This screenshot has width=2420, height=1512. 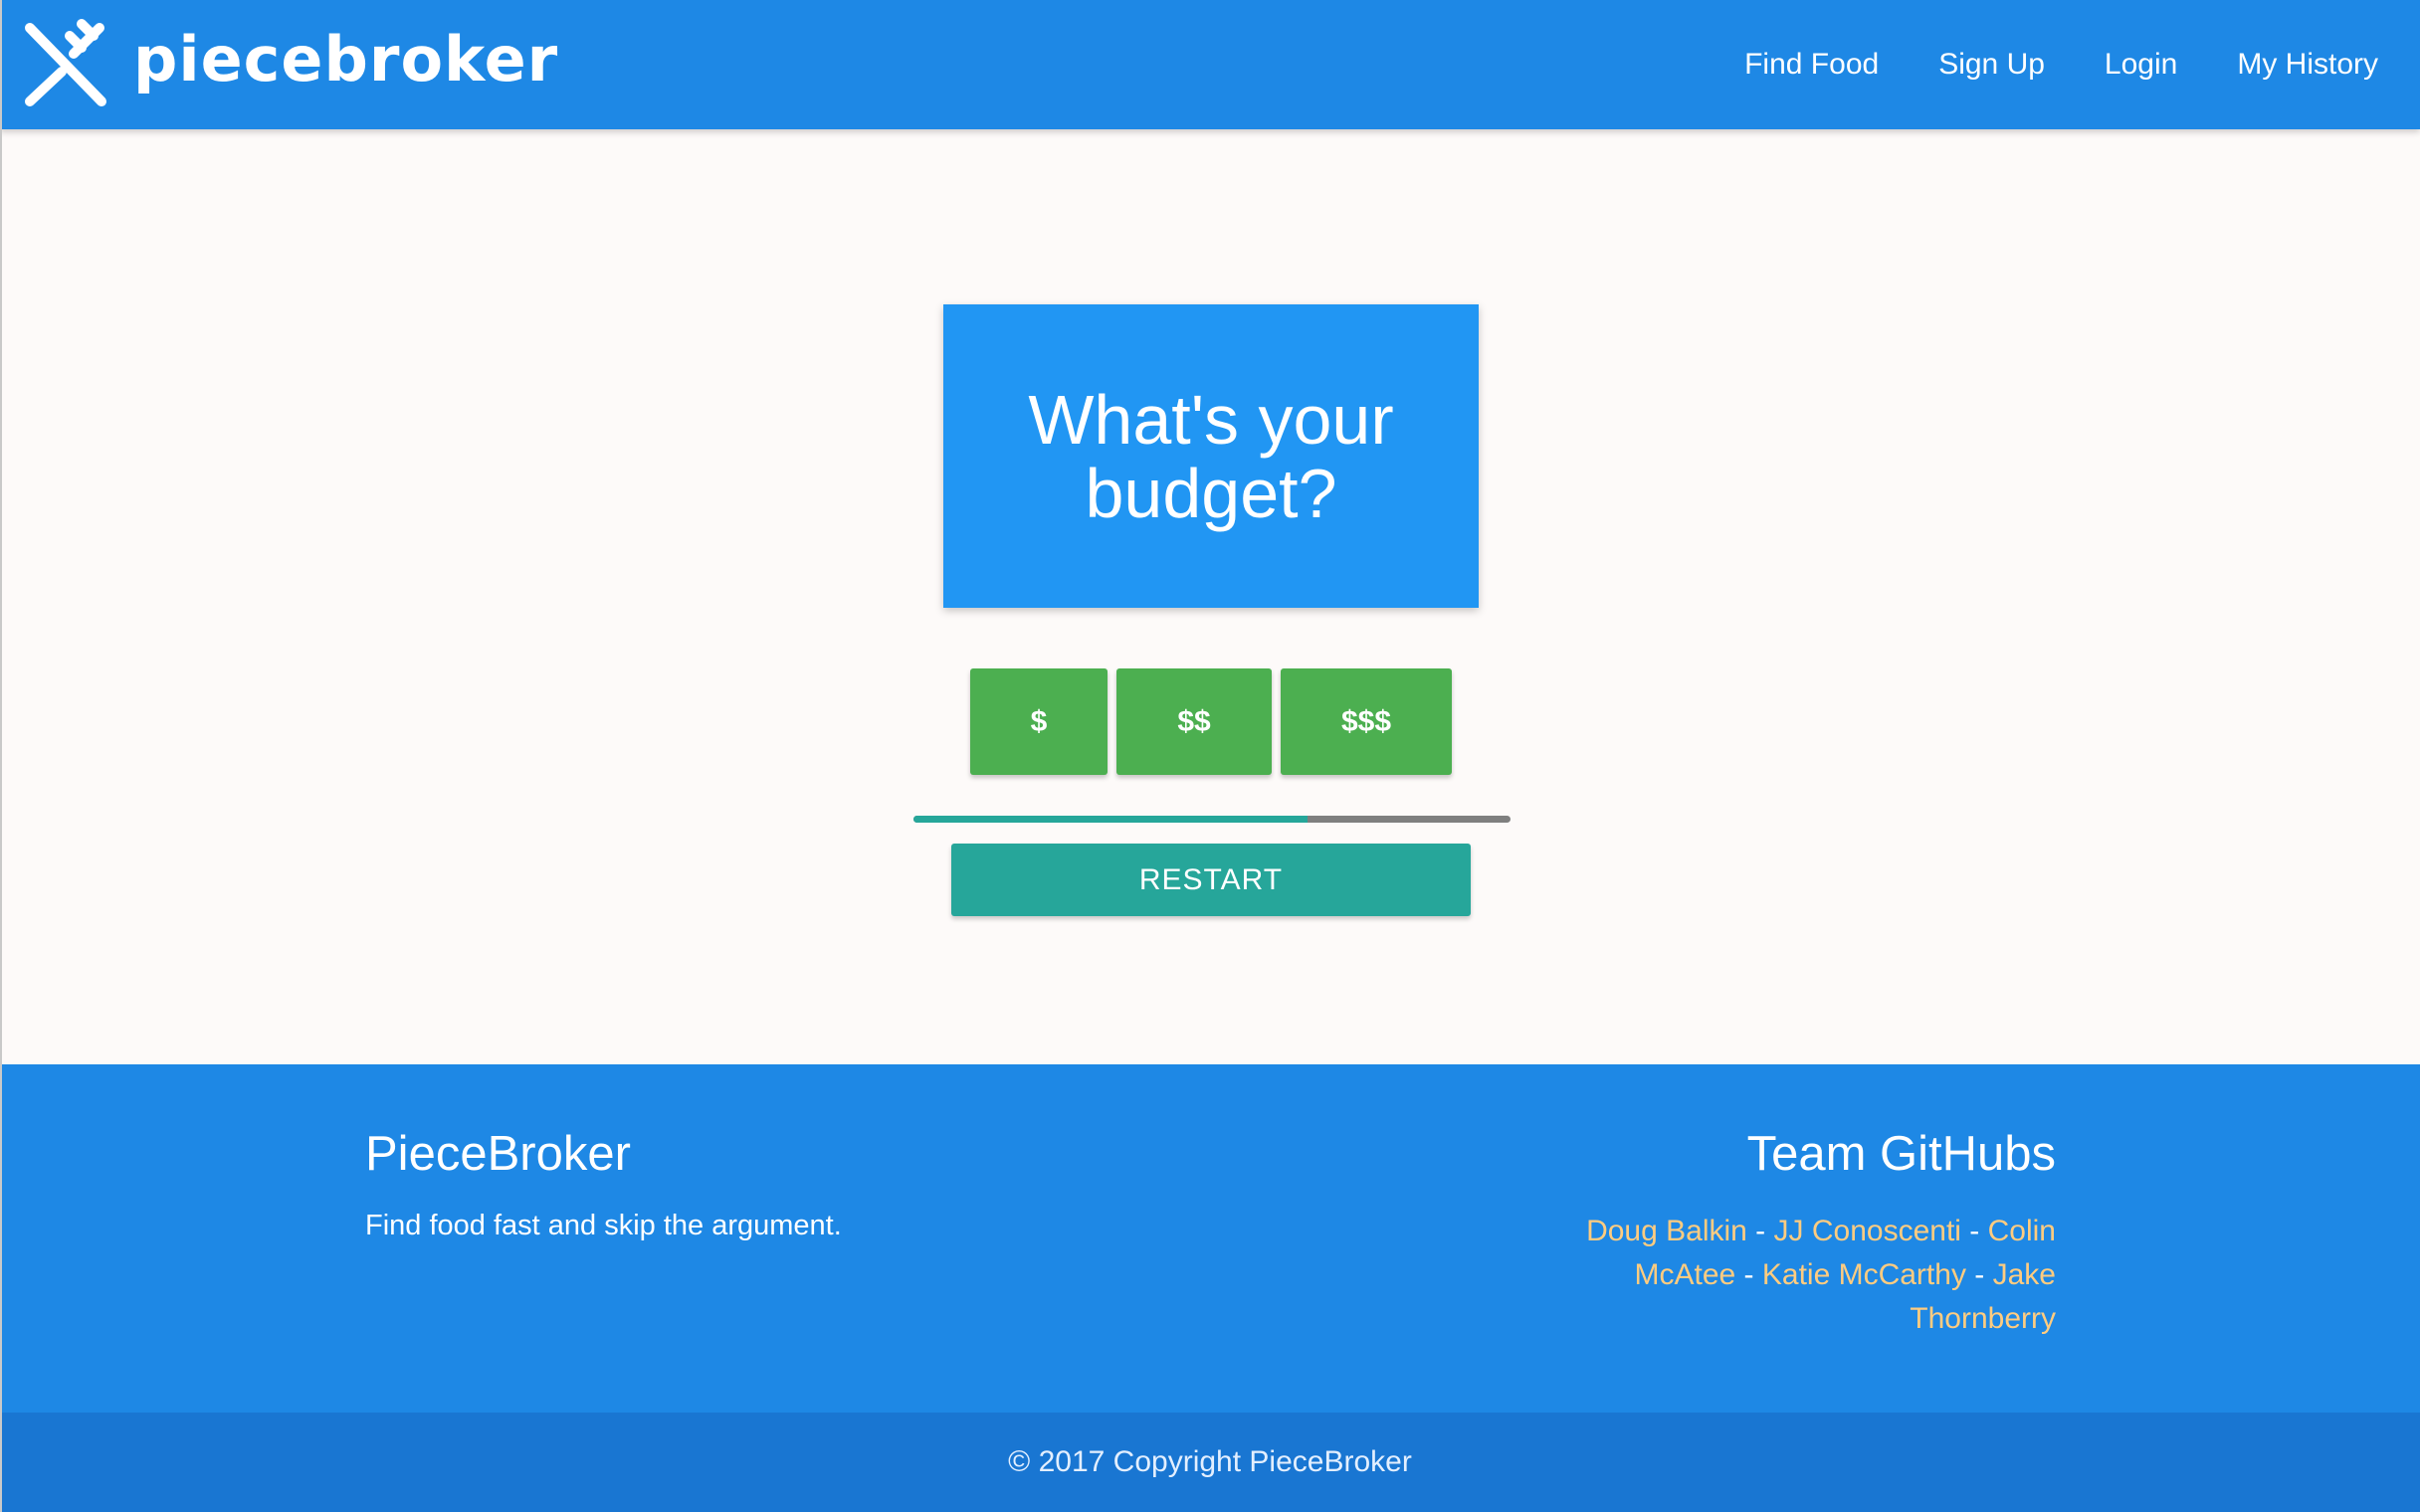 I want to click on nav-my-history: My History, so click(x=2307, y=64).